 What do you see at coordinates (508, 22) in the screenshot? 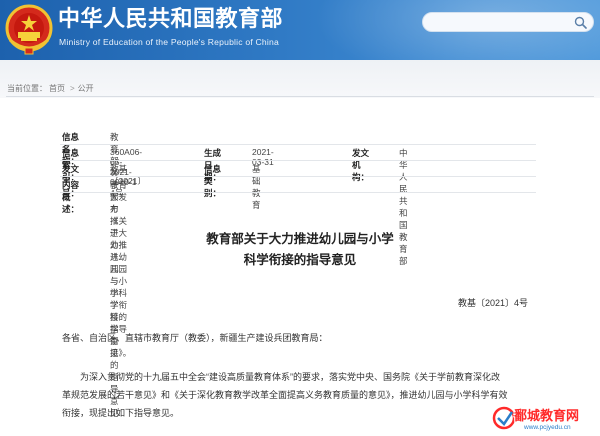
I see `search-input` at bounding box center [508, 22].